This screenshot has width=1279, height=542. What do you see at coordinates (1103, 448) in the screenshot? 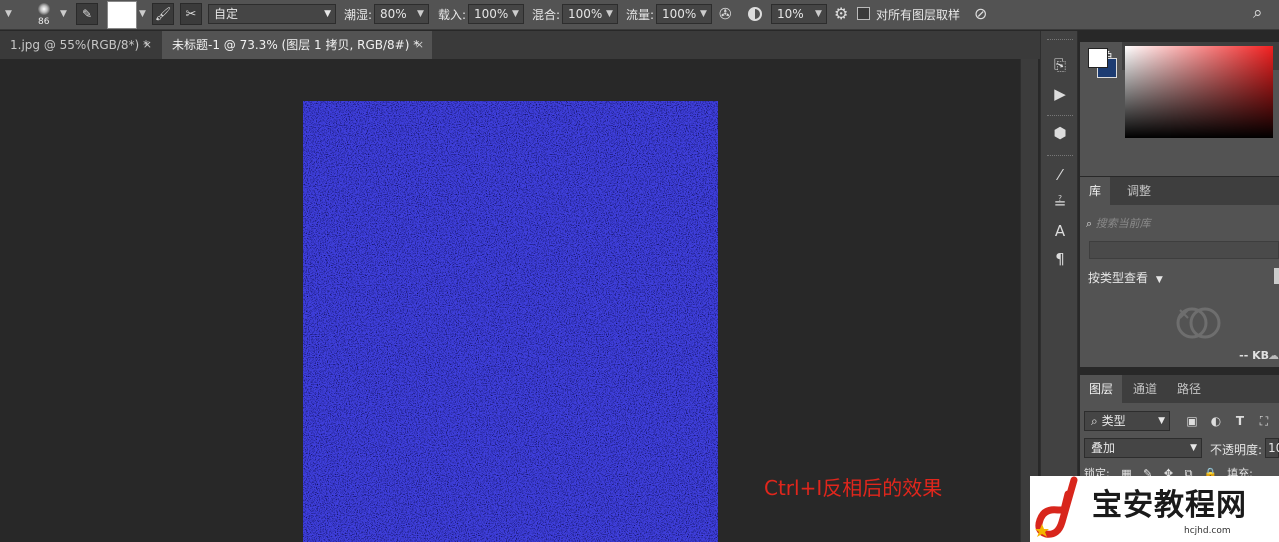
I see `blend-mode-value: 叠加` at bounding box center [1103, 448].